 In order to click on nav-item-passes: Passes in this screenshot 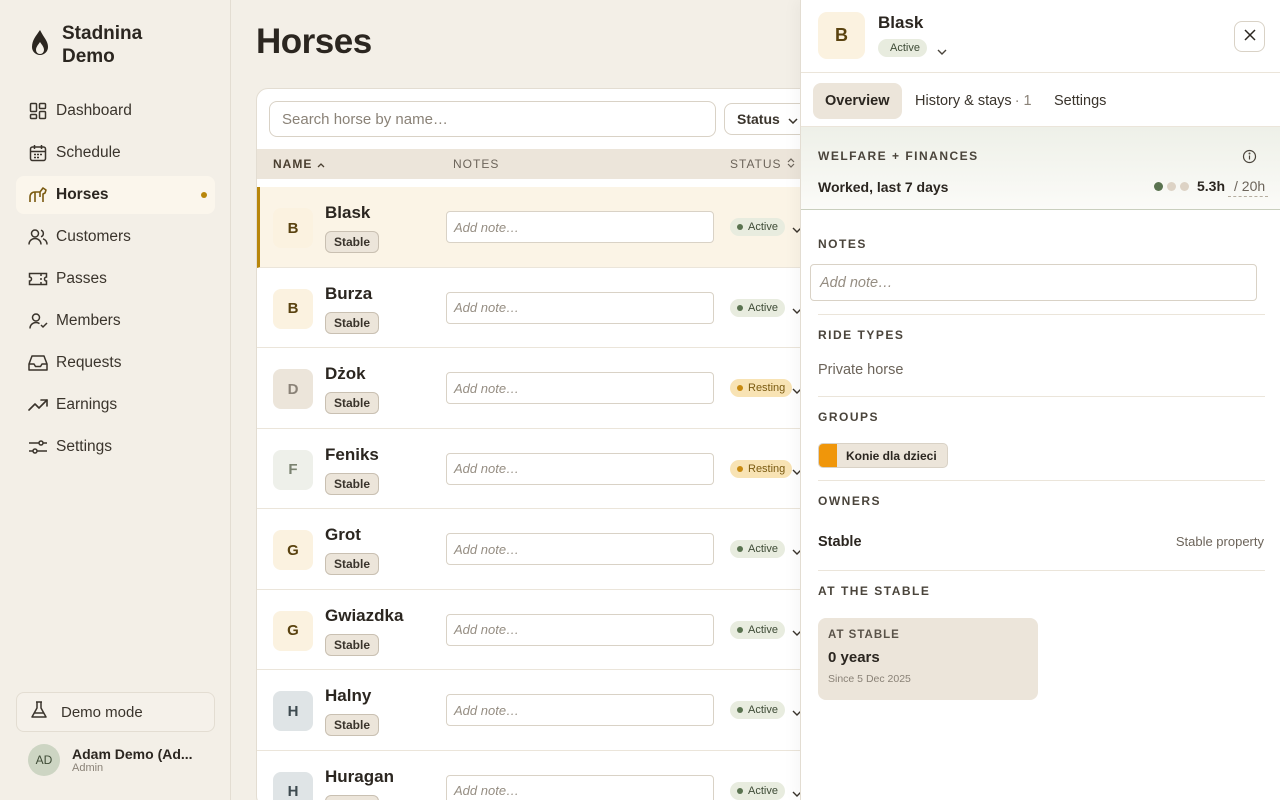, I will do `click(115, 279)`.